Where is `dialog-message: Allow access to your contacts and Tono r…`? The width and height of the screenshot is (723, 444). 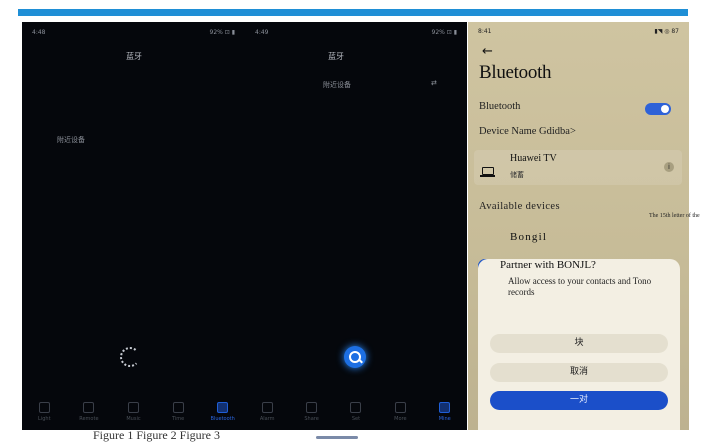 dialog-message: Allow access to your contacts and Tono r… is located at coordinates (580, 286).